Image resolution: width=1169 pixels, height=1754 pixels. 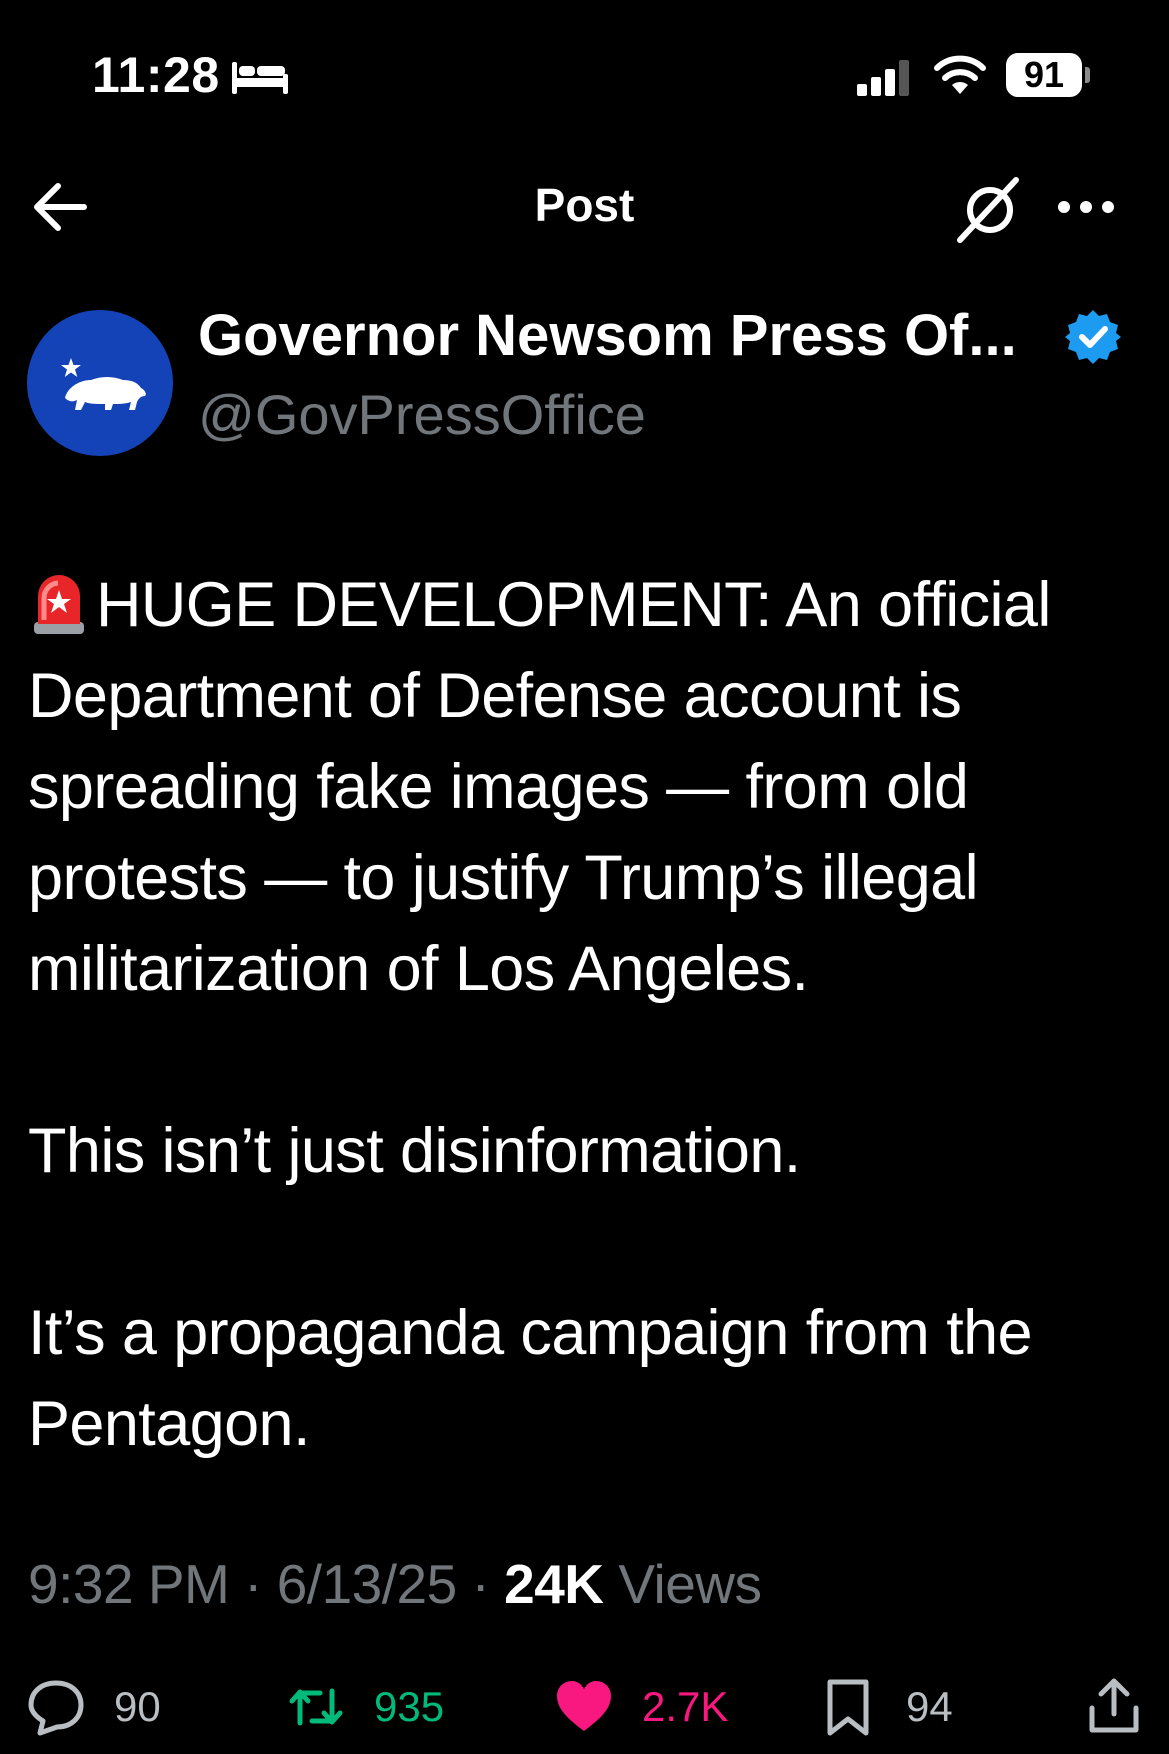 I want to click on grok-icon, so click(x=988, y=210).